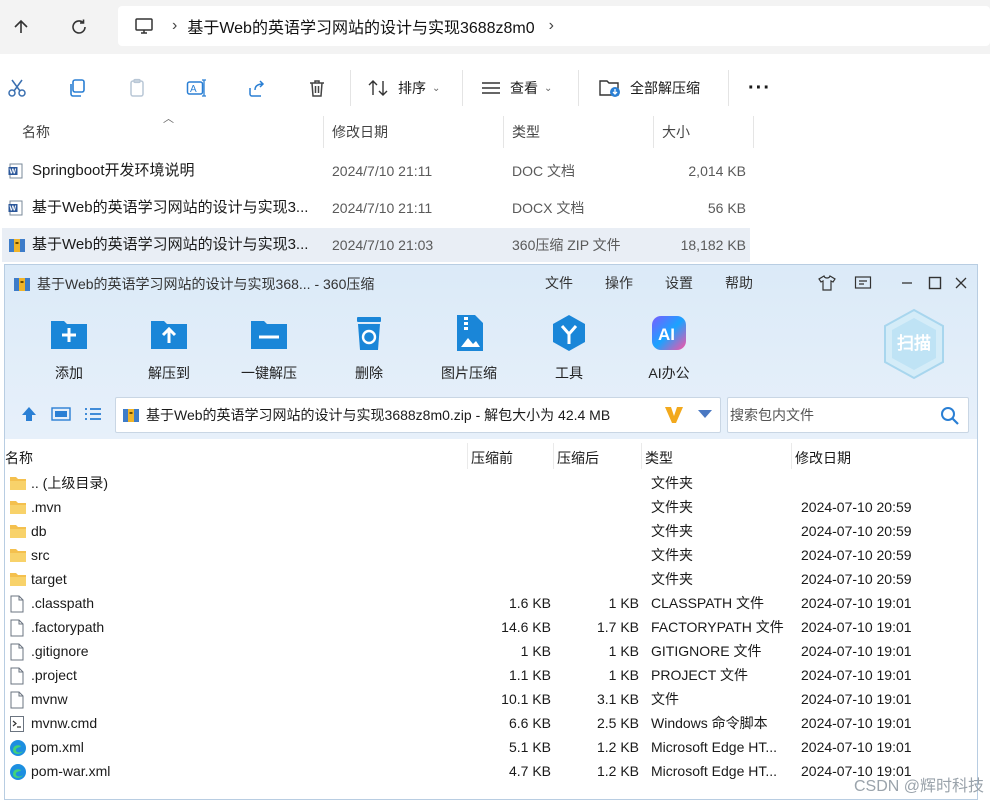 This screenshot has width=990, height=800. Describe the element at coordinates (369, 348) in the screenshot. I see `delete-button: 删除` at that location.